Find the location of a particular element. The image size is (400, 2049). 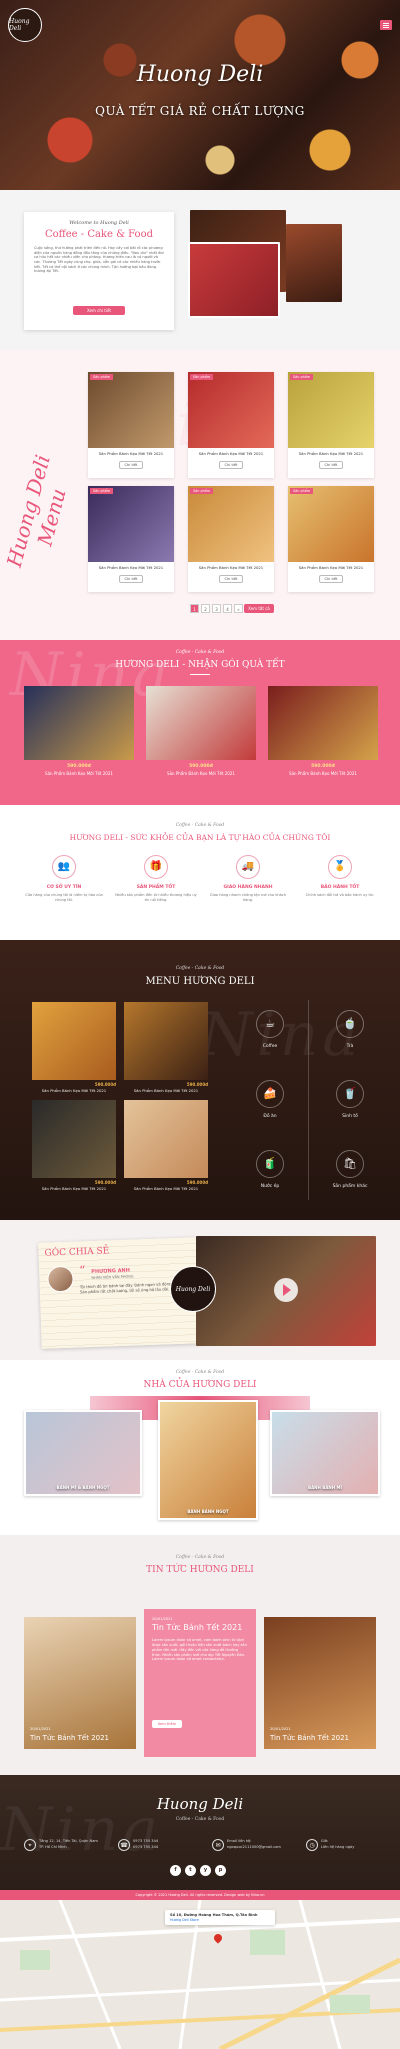

pagination-page: 3 is located at coordinates (216, 608).